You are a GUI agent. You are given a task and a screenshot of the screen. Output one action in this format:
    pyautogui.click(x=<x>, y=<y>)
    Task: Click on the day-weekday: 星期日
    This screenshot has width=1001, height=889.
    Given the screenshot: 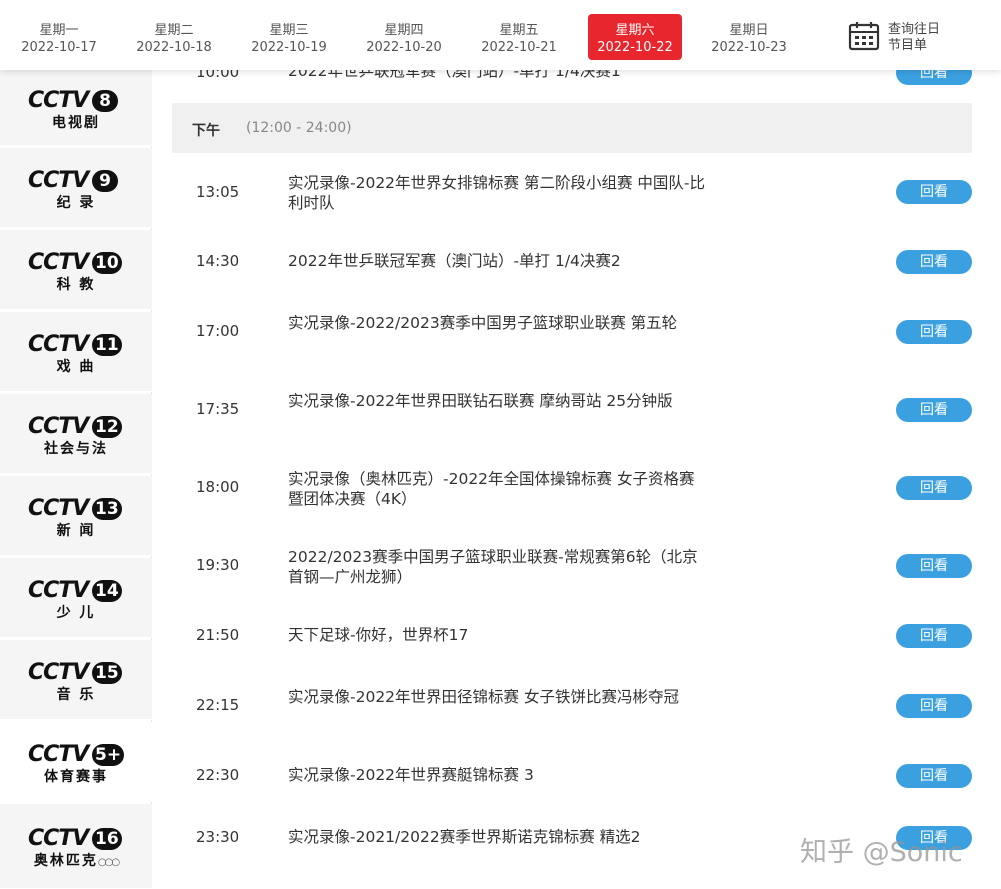 What is the action you would take?
    pyautogui.click(x=749, y=30)
    